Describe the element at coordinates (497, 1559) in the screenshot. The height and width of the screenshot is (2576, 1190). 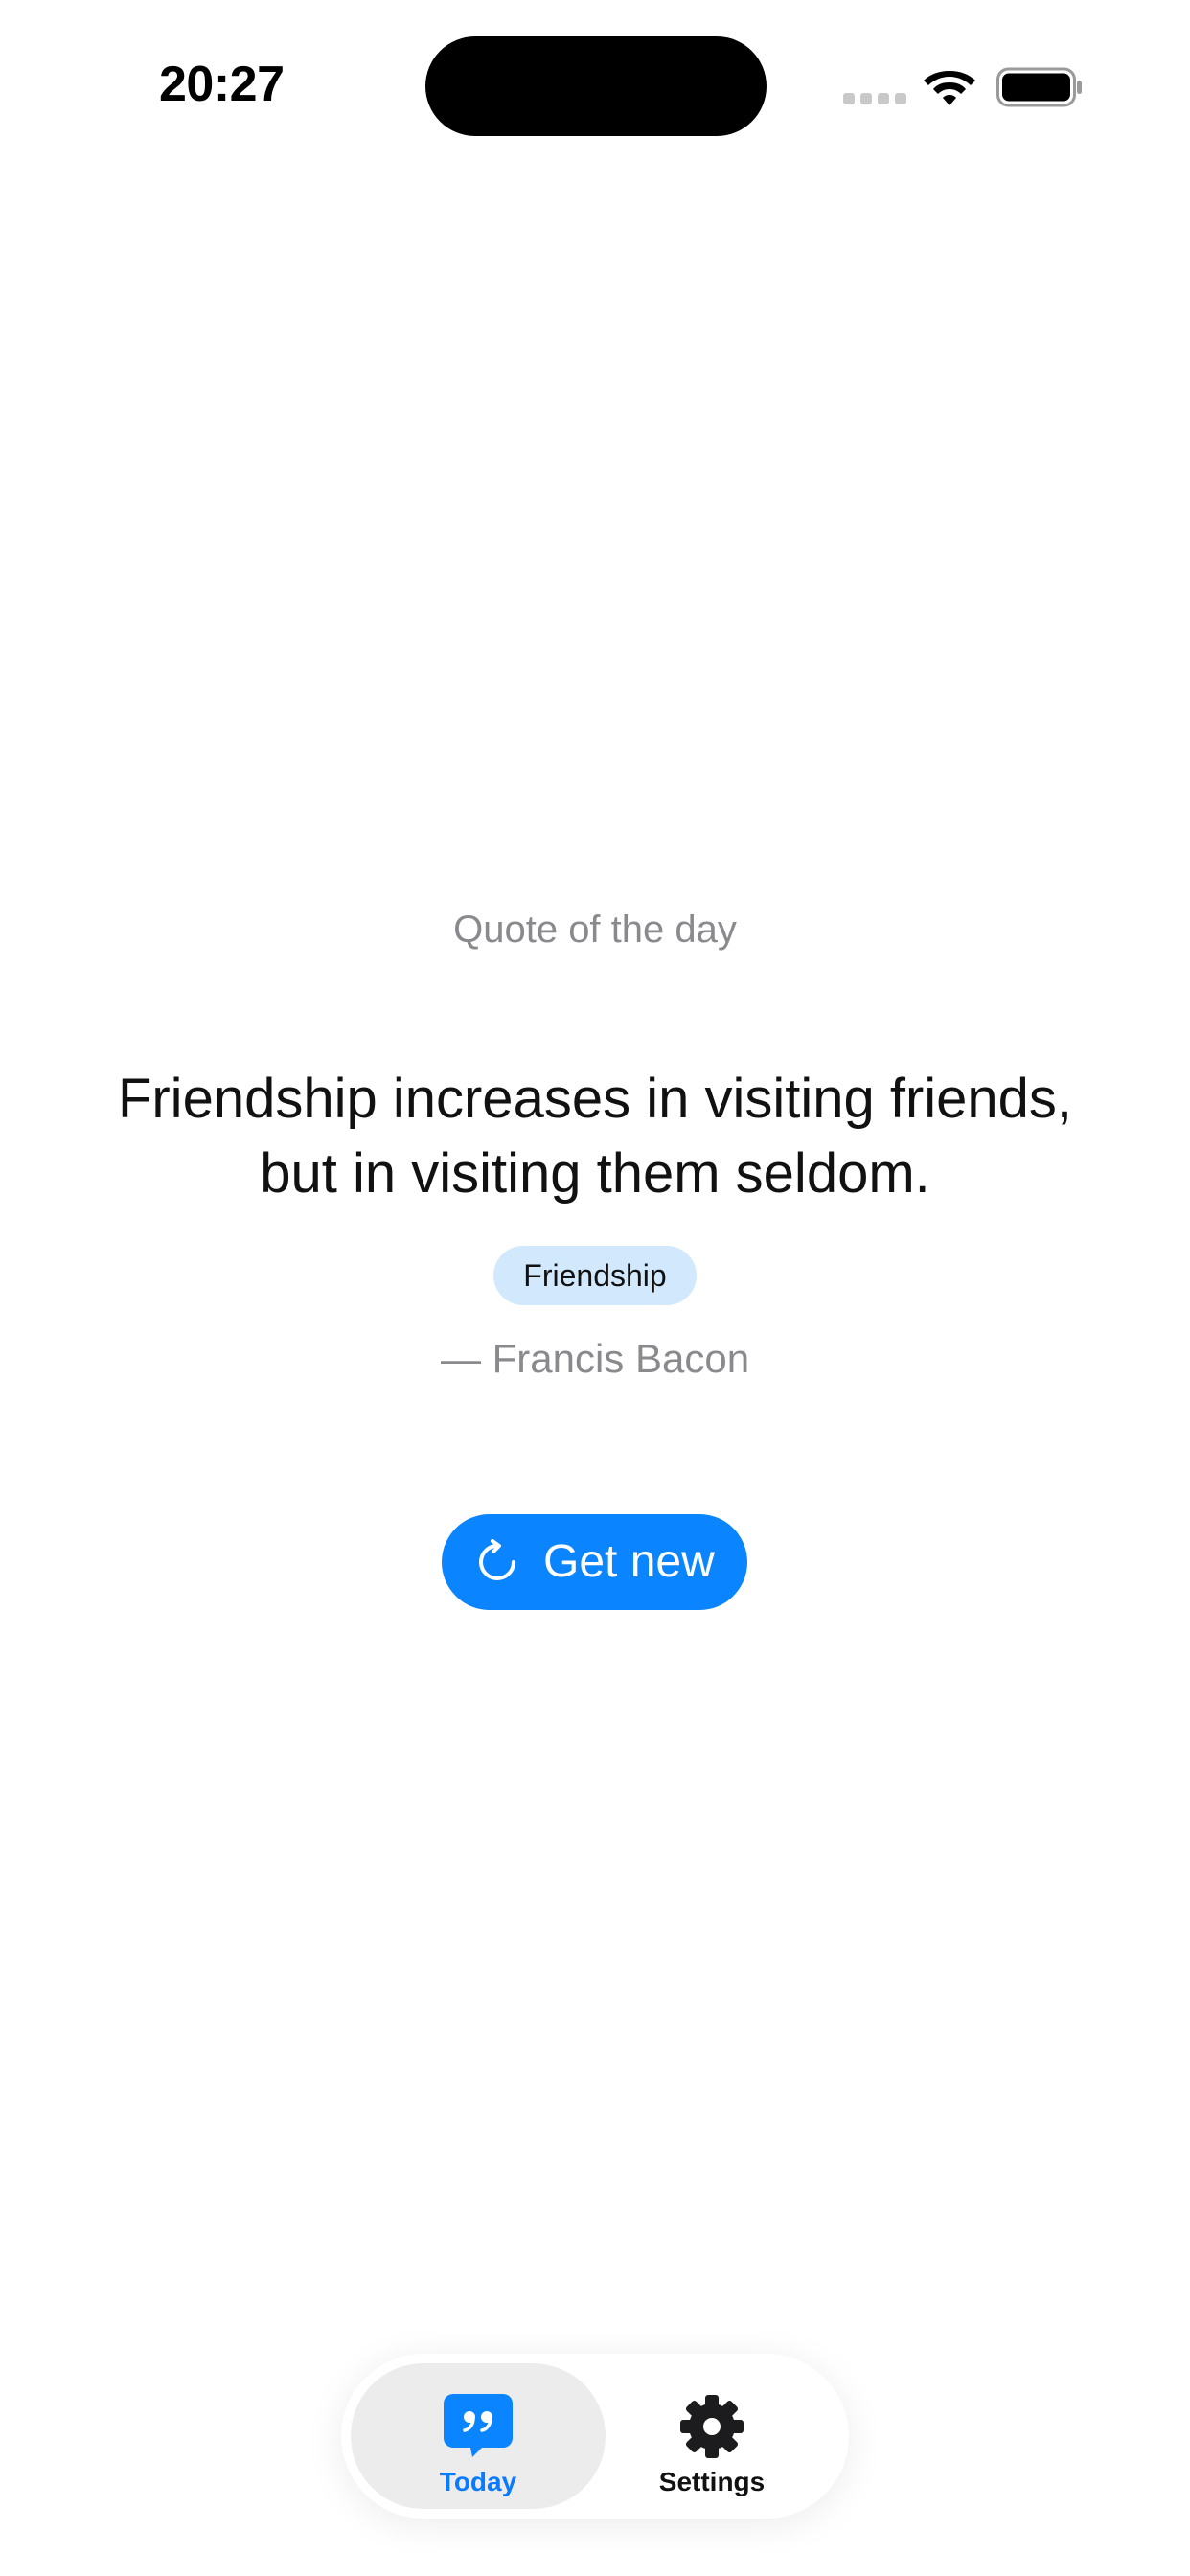
I see `refresh-icon` at that location.